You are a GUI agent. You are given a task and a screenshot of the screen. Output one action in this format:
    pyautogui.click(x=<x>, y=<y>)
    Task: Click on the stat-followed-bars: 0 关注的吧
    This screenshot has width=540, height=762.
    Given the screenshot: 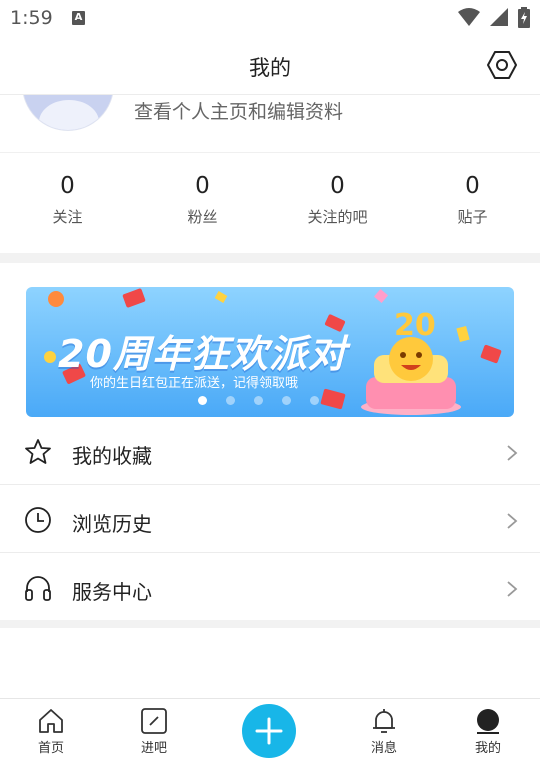 What is the action you would take?
    pyautogui.click(x=337, y=198)
    